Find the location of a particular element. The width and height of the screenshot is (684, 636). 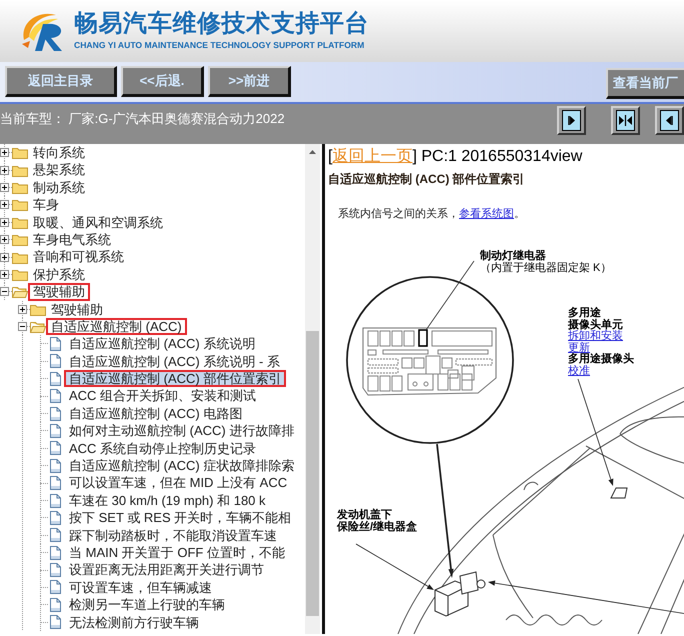

tree-item: 当 MAIN 开关置于 OFF 位置时，不能 is located at coordinates (177, 553).